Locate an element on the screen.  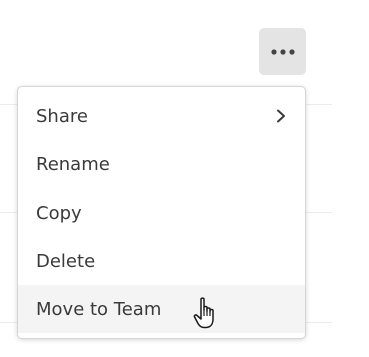
more-horizontal-icon is located at coordinates (282, 51).